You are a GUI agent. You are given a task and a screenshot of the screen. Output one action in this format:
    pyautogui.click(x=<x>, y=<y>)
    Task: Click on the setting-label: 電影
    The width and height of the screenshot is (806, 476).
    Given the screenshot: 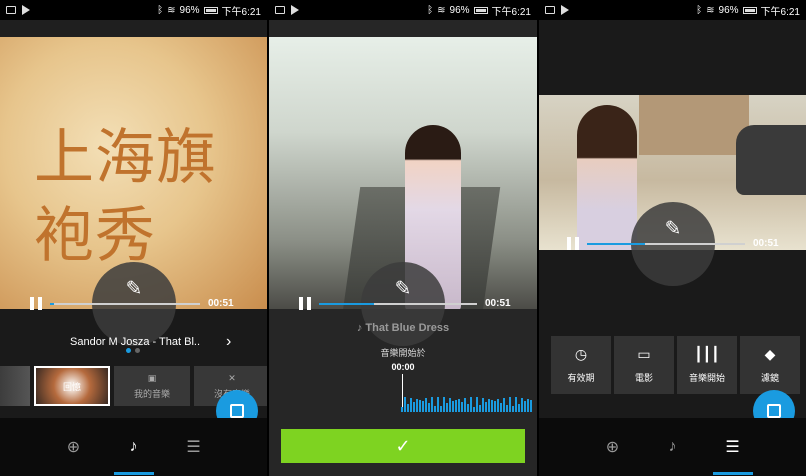 What is the action you would take?
    pyautogui.click(x=643, y=378)
    